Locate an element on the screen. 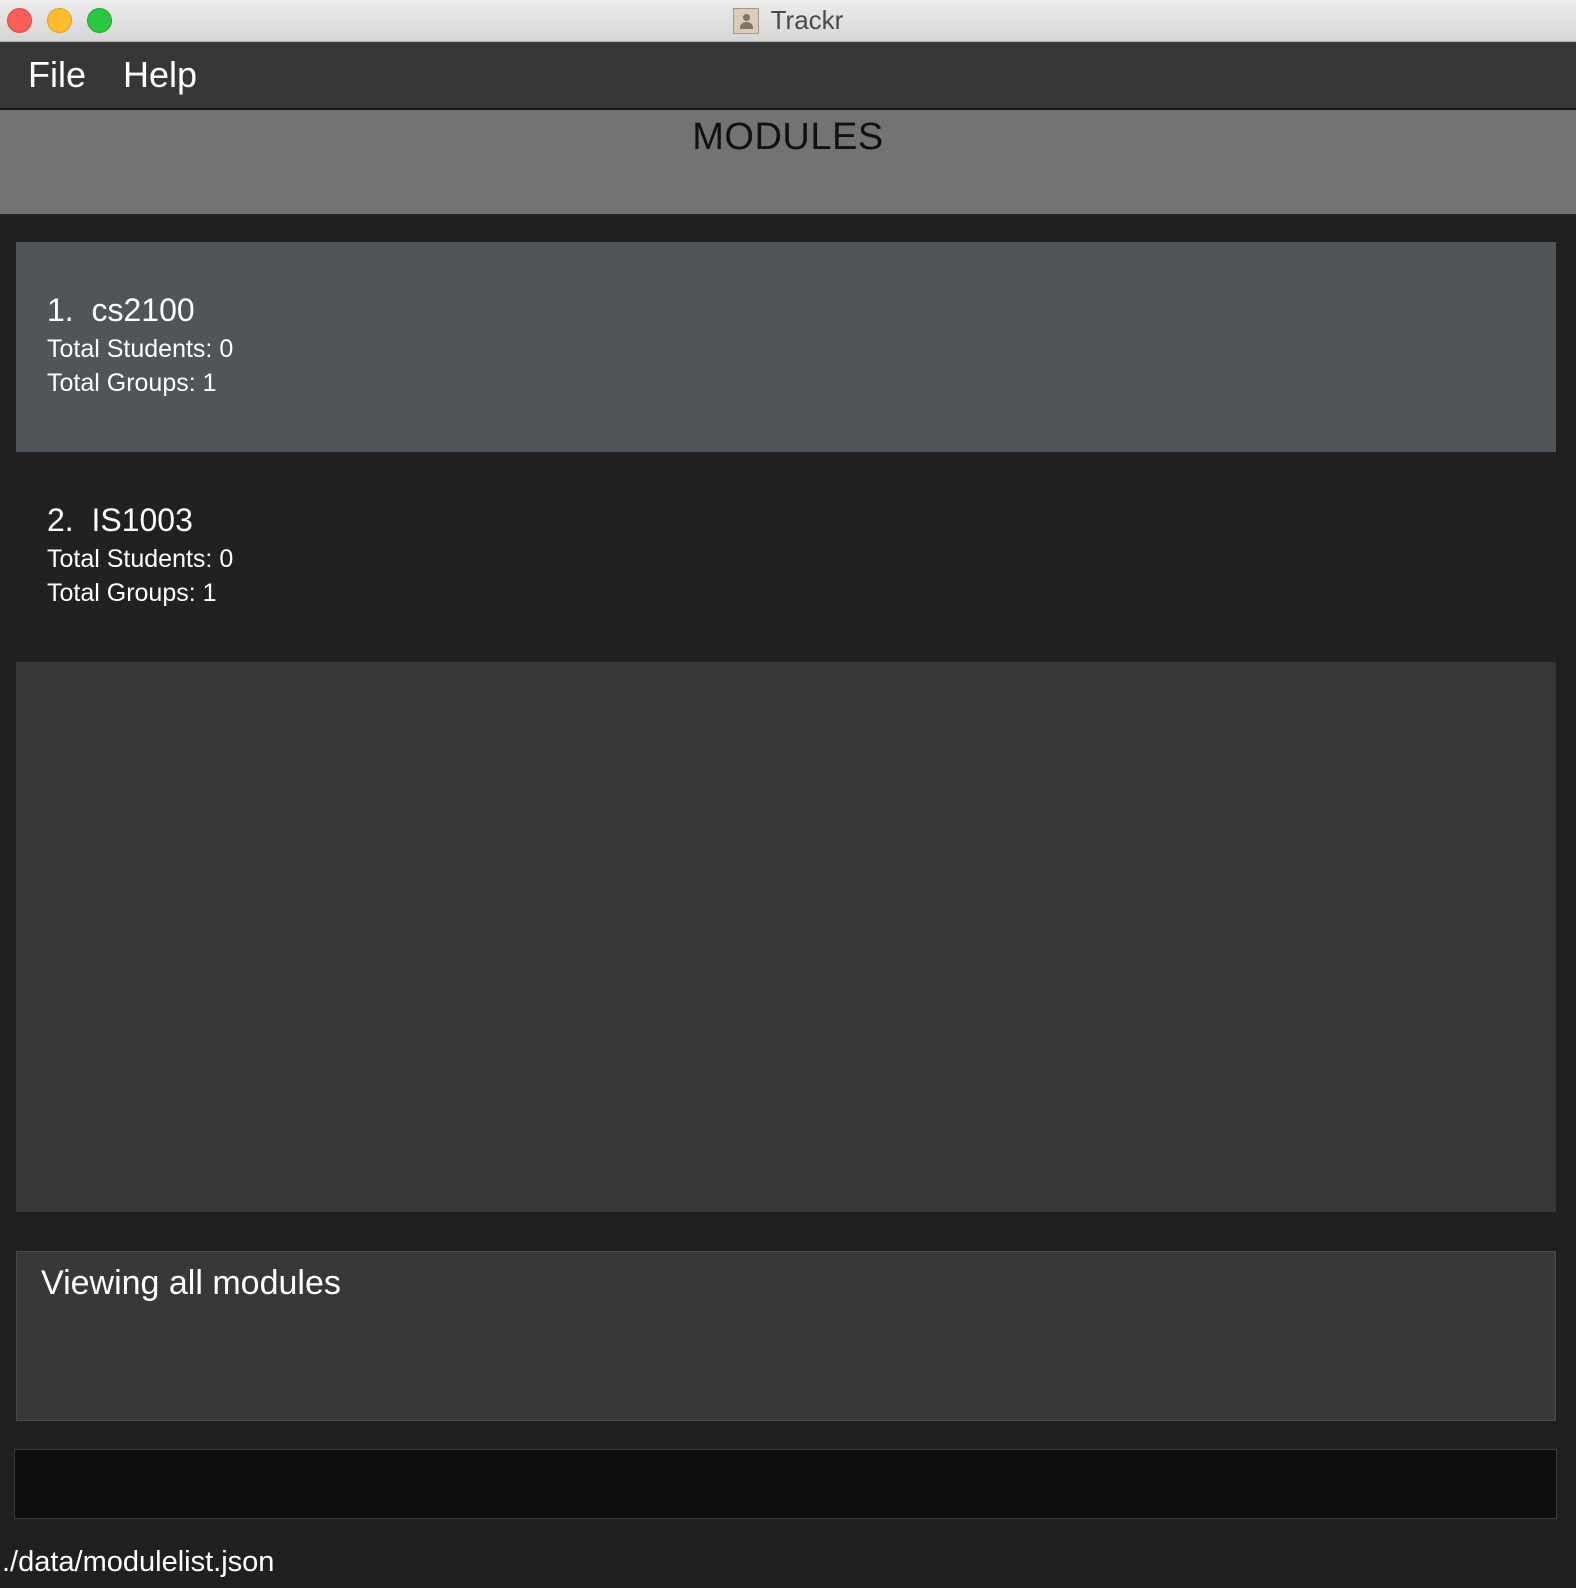 The image size is (1576, 1588). command-input is located at coordinates (785, 1484).